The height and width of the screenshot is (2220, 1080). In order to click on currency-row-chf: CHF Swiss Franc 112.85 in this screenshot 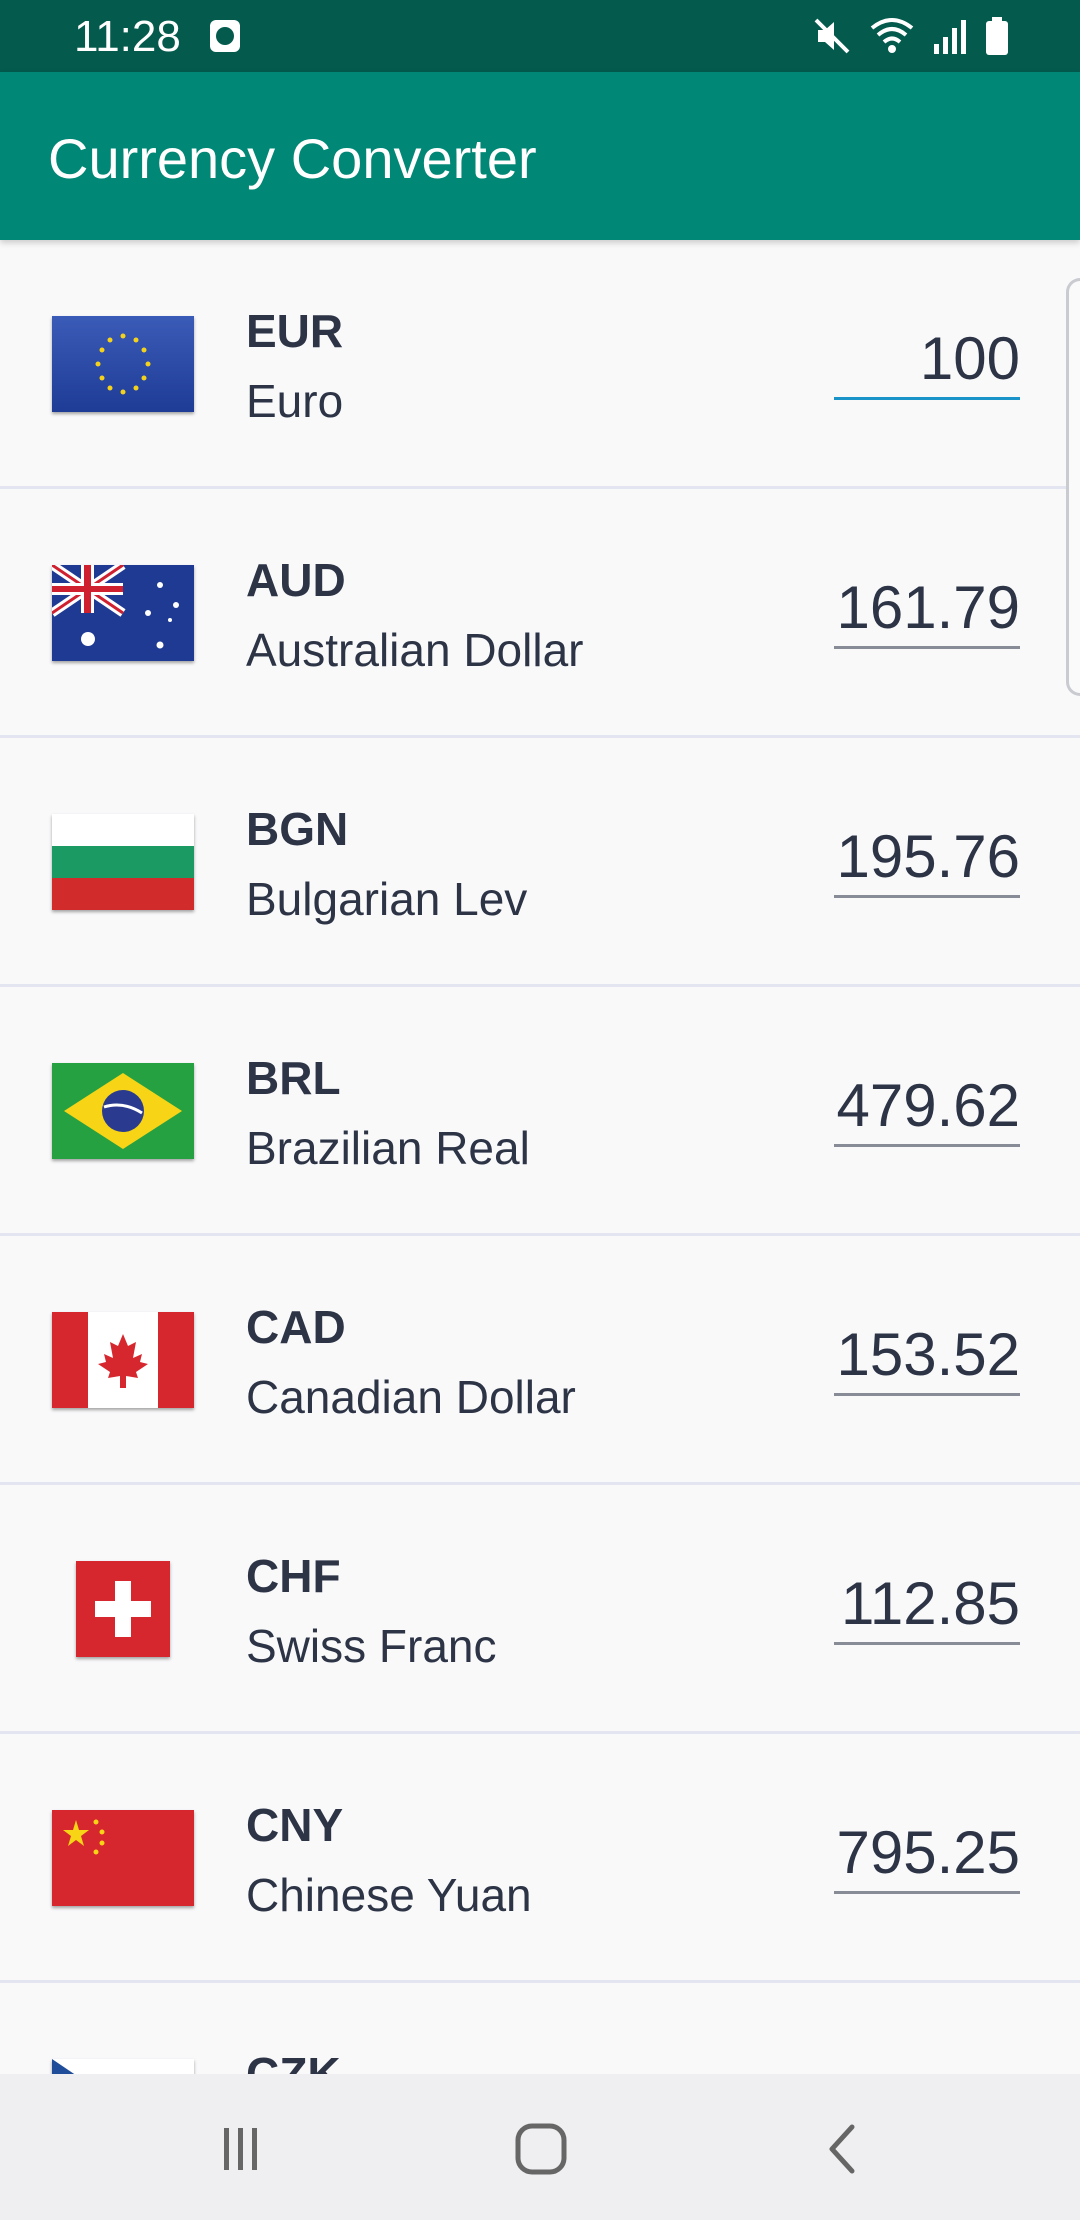, I will do `click(540, 1609)`.